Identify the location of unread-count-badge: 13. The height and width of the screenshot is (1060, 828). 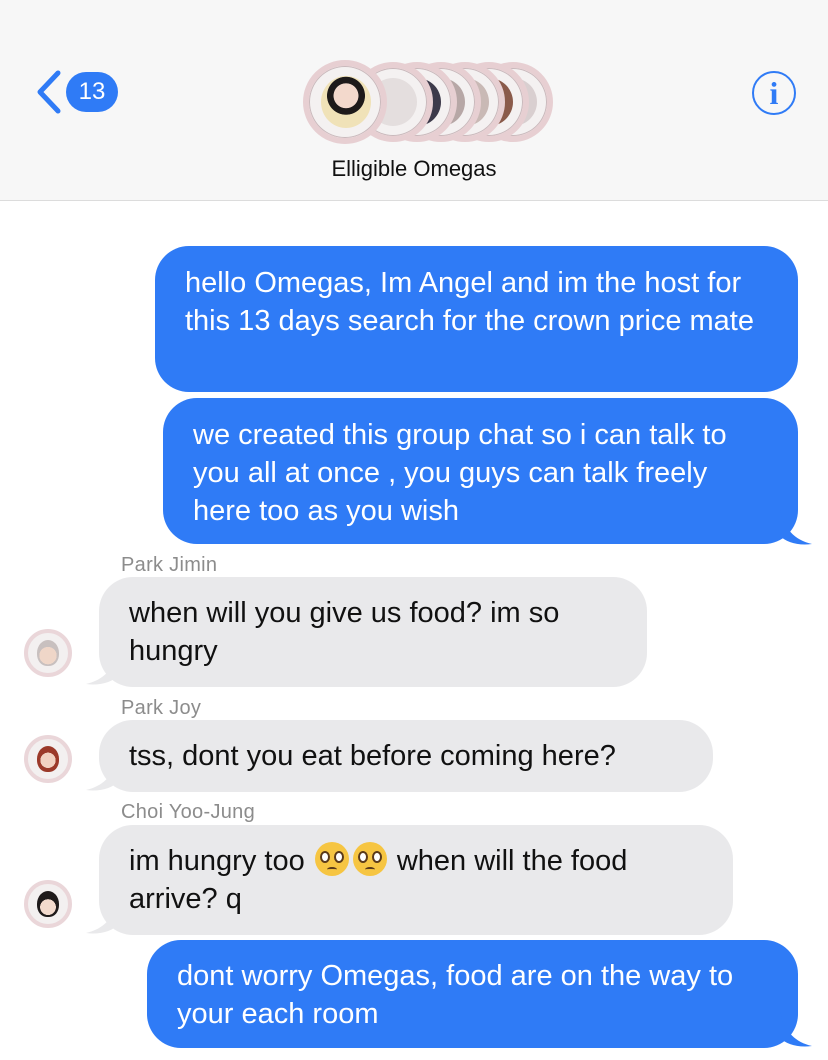
(92, 92).